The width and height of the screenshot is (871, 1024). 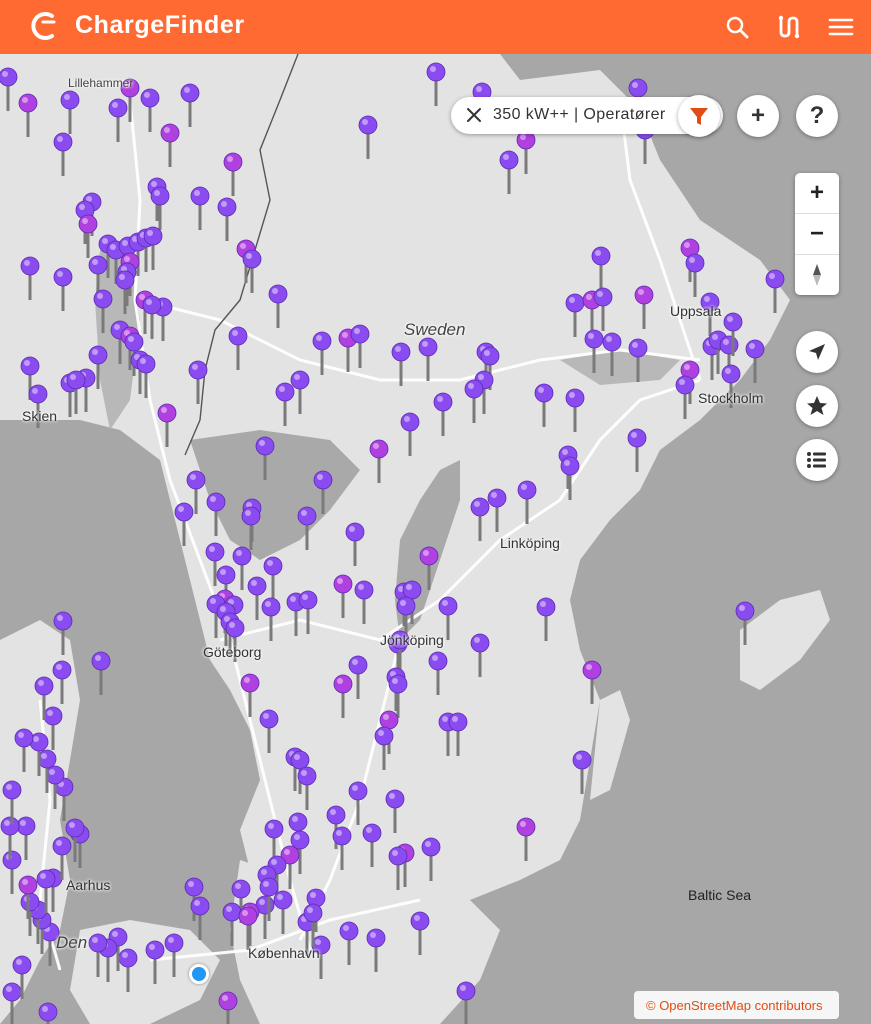 What do you see at coordinates (474, 115) in the screenshot?
I see `close-icon` at bounding box center [474, 115].